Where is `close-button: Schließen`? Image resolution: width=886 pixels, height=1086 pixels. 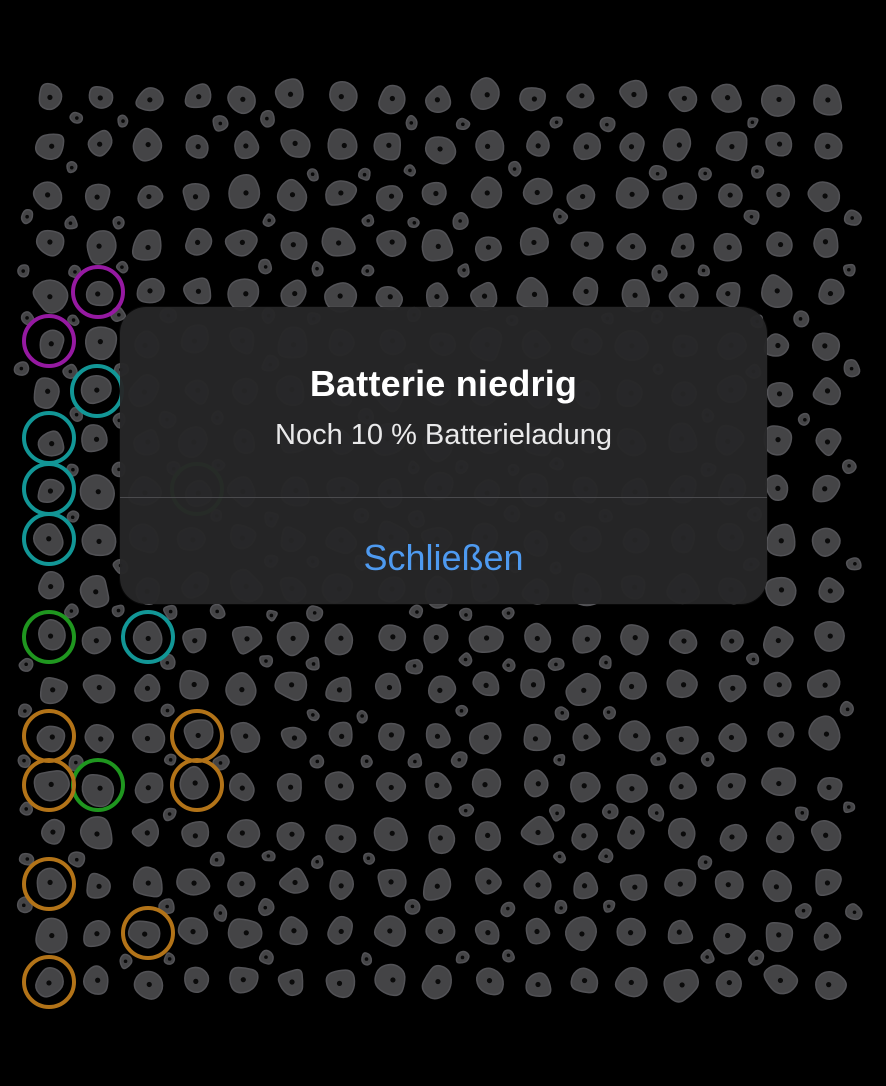
close-button: Schließen is located at coordinates (443, 551).